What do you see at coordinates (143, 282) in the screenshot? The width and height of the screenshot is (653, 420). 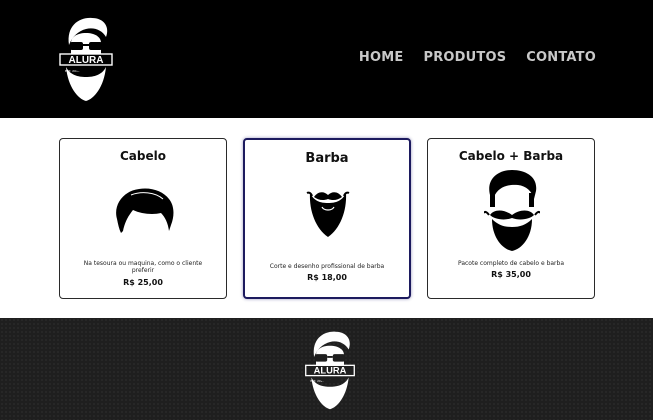 I see `product-price: R$ 25,00` at bounding box center [143, 282].